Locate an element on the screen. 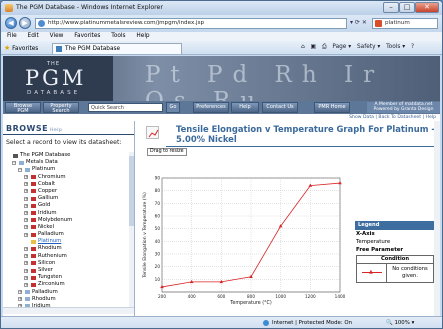 Image resolution: width=443 pixels, height=329 pixels. tree-item: + Chromium is located at coordinates (67, 177).